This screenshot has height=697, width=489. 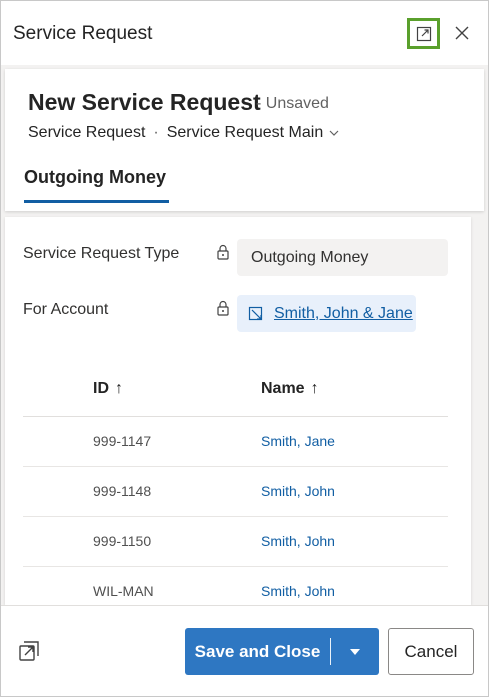 What do you see at coordinates (144, 102) in the screenshot?
I see `record-title: New Service Request` at bounding box center [144, 102].